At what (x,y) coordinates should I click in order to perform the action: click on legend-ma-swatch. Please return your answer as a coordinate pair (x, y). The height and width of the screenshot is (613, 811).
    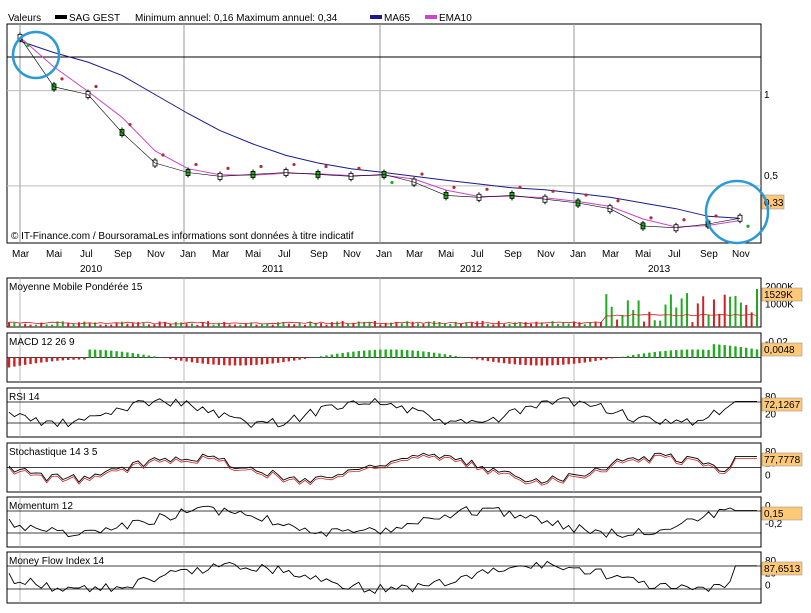
    Looking at the image, I should click on (376, 17).